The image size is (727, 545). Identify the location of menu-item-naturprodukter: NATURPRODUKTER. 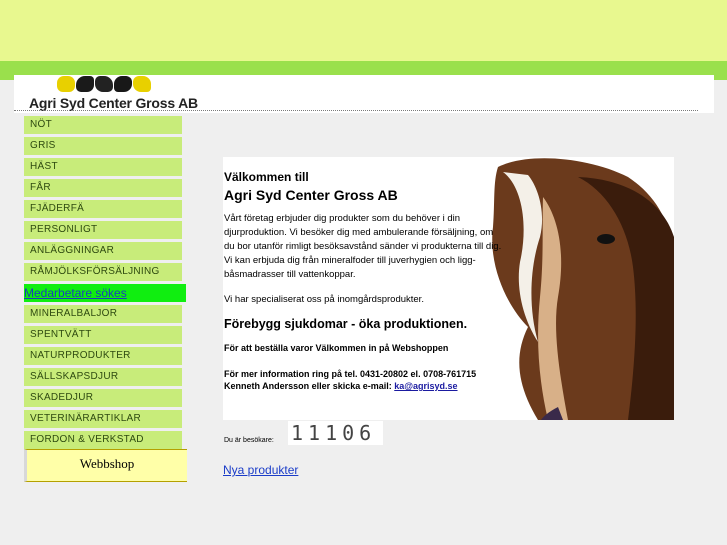
(103, 356).